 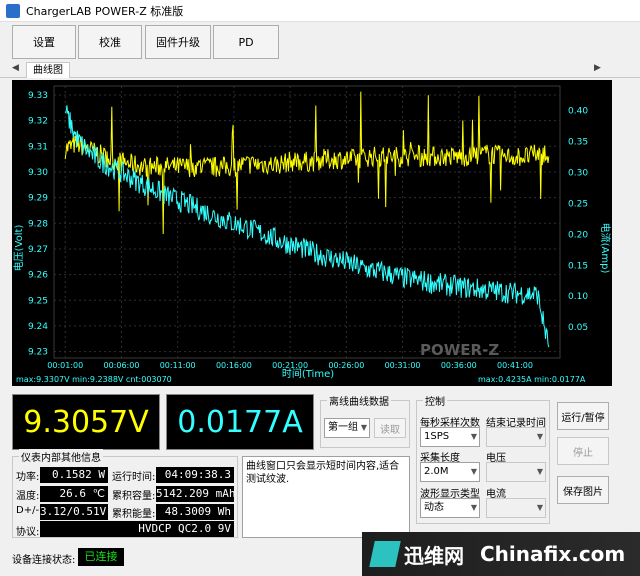 I want to click on dpdm-label: D+/-:, so click(x=29, y=510).